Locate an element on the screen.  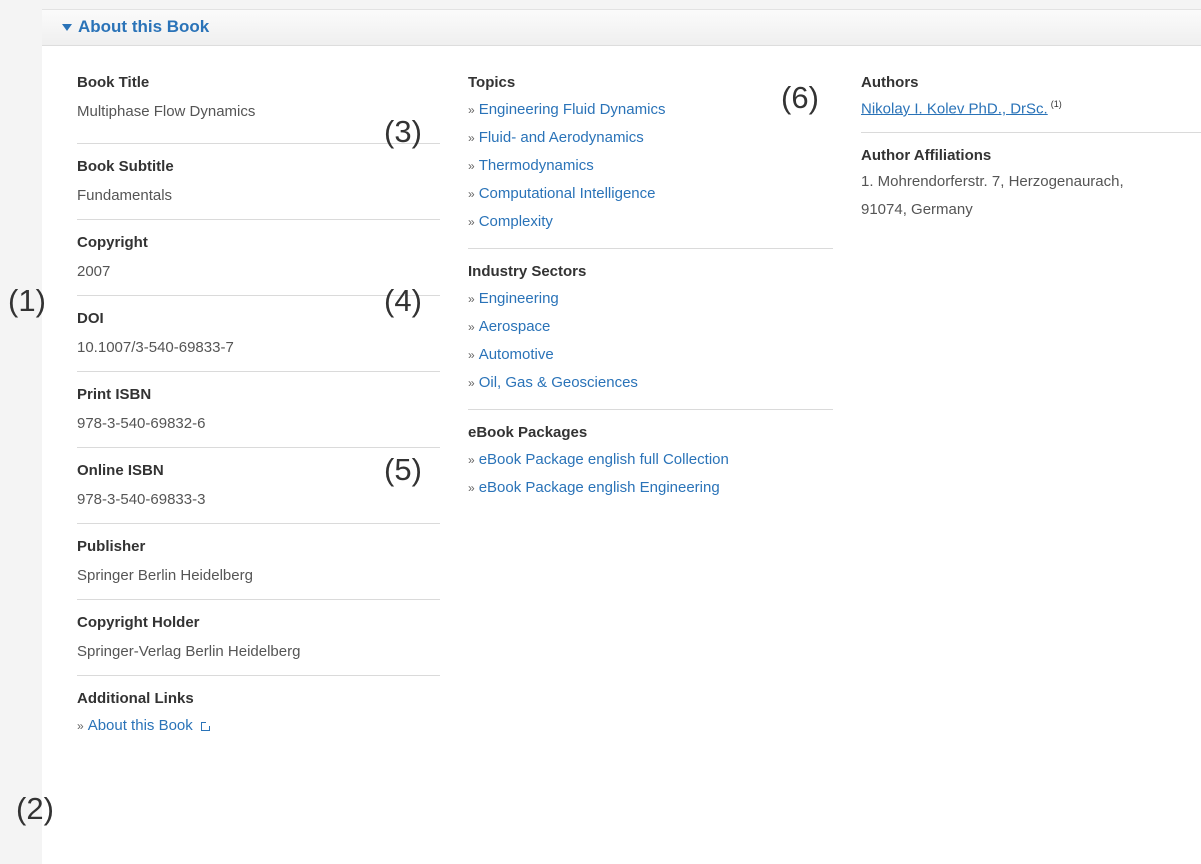
topic-link: Complexity is located at coordinates (516, 221).